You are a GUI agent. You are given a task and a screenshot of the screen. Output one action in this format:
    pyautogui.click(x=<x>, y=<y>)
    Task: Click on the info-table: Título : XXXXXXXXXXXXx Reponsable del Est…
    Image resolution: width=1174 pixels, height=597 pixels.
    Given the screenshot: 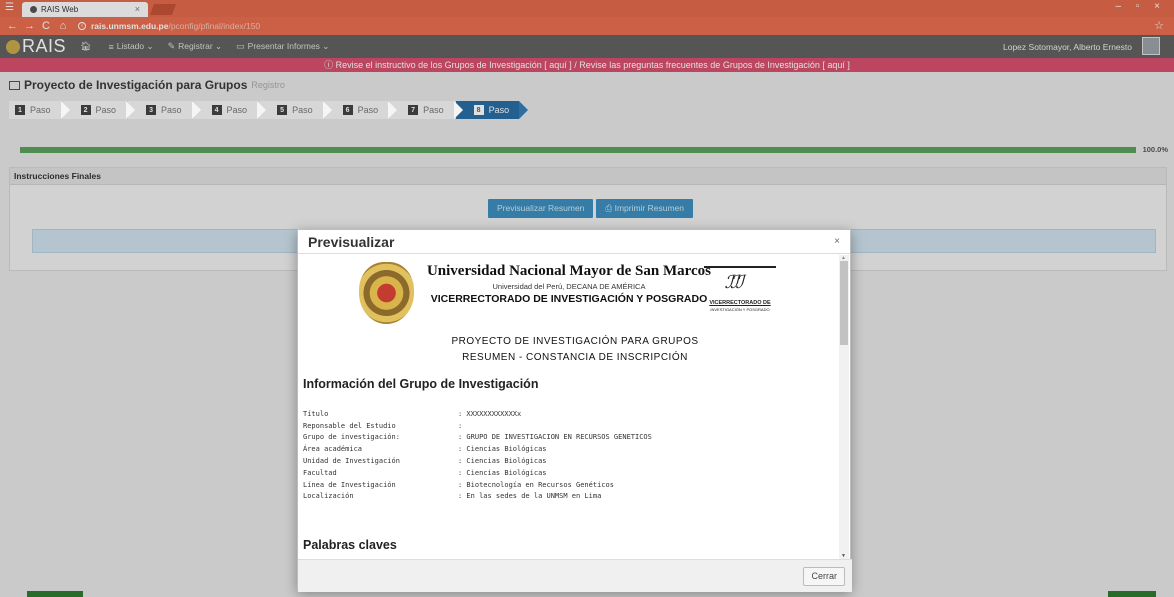 What is the action you would take?
    pyautogui.click(x=563, y=455)
    